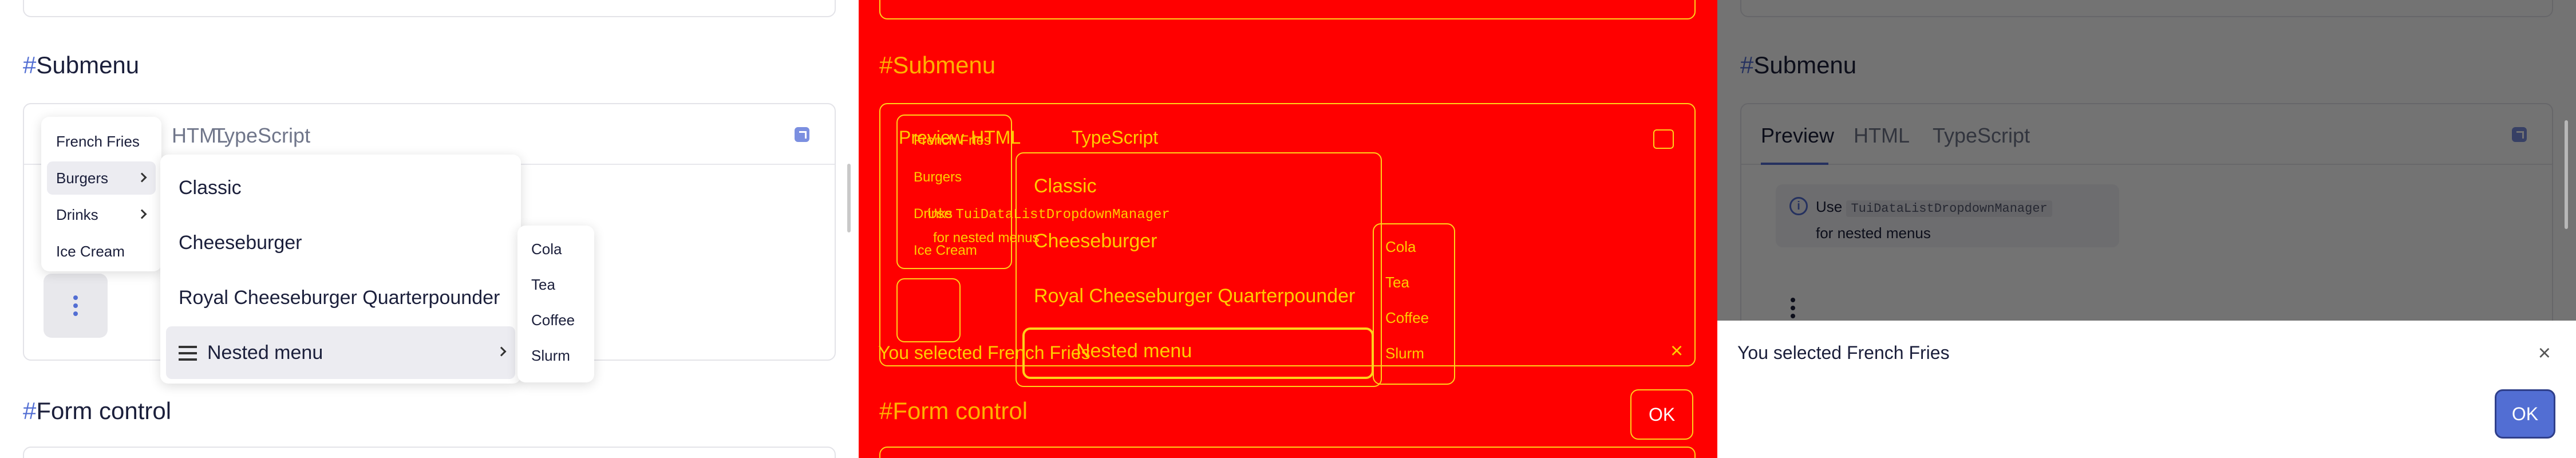 The height and width of the screenshot is (458, 2576). Describe the element at coordinates (555, 284) in the screenshot. I see `menu-item-tea: Tea` at that location.